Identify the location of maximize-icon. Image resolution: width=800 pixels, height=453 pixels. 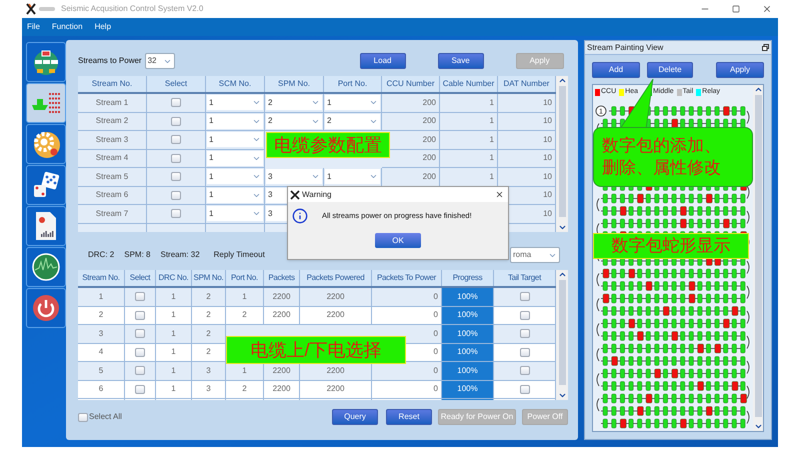
(736, 9).